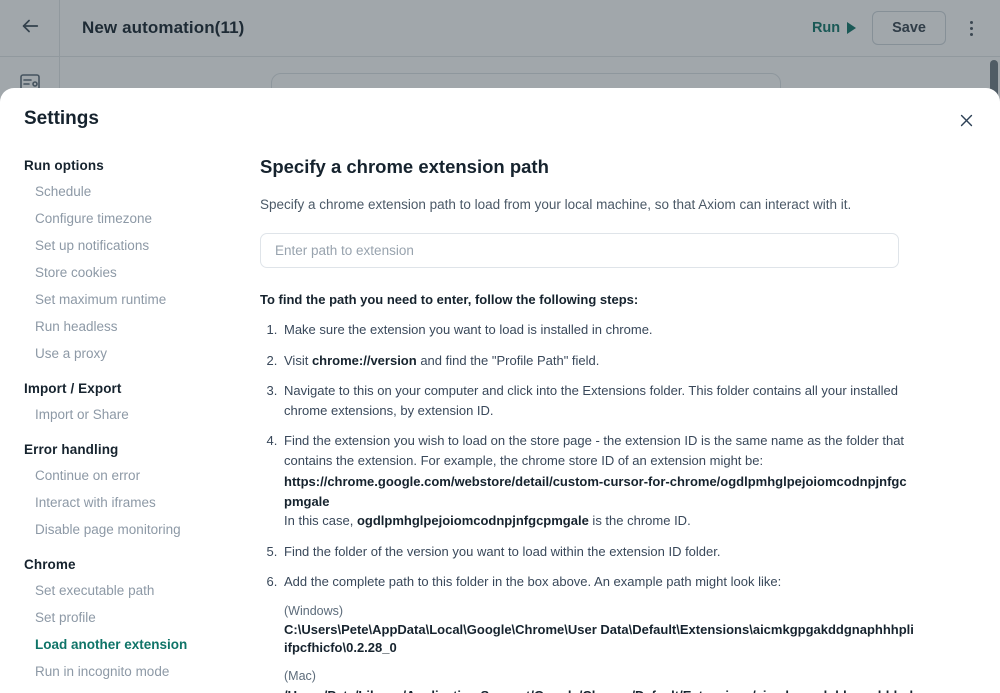  I want to click on settings-title: Settings, so click(61, 118).